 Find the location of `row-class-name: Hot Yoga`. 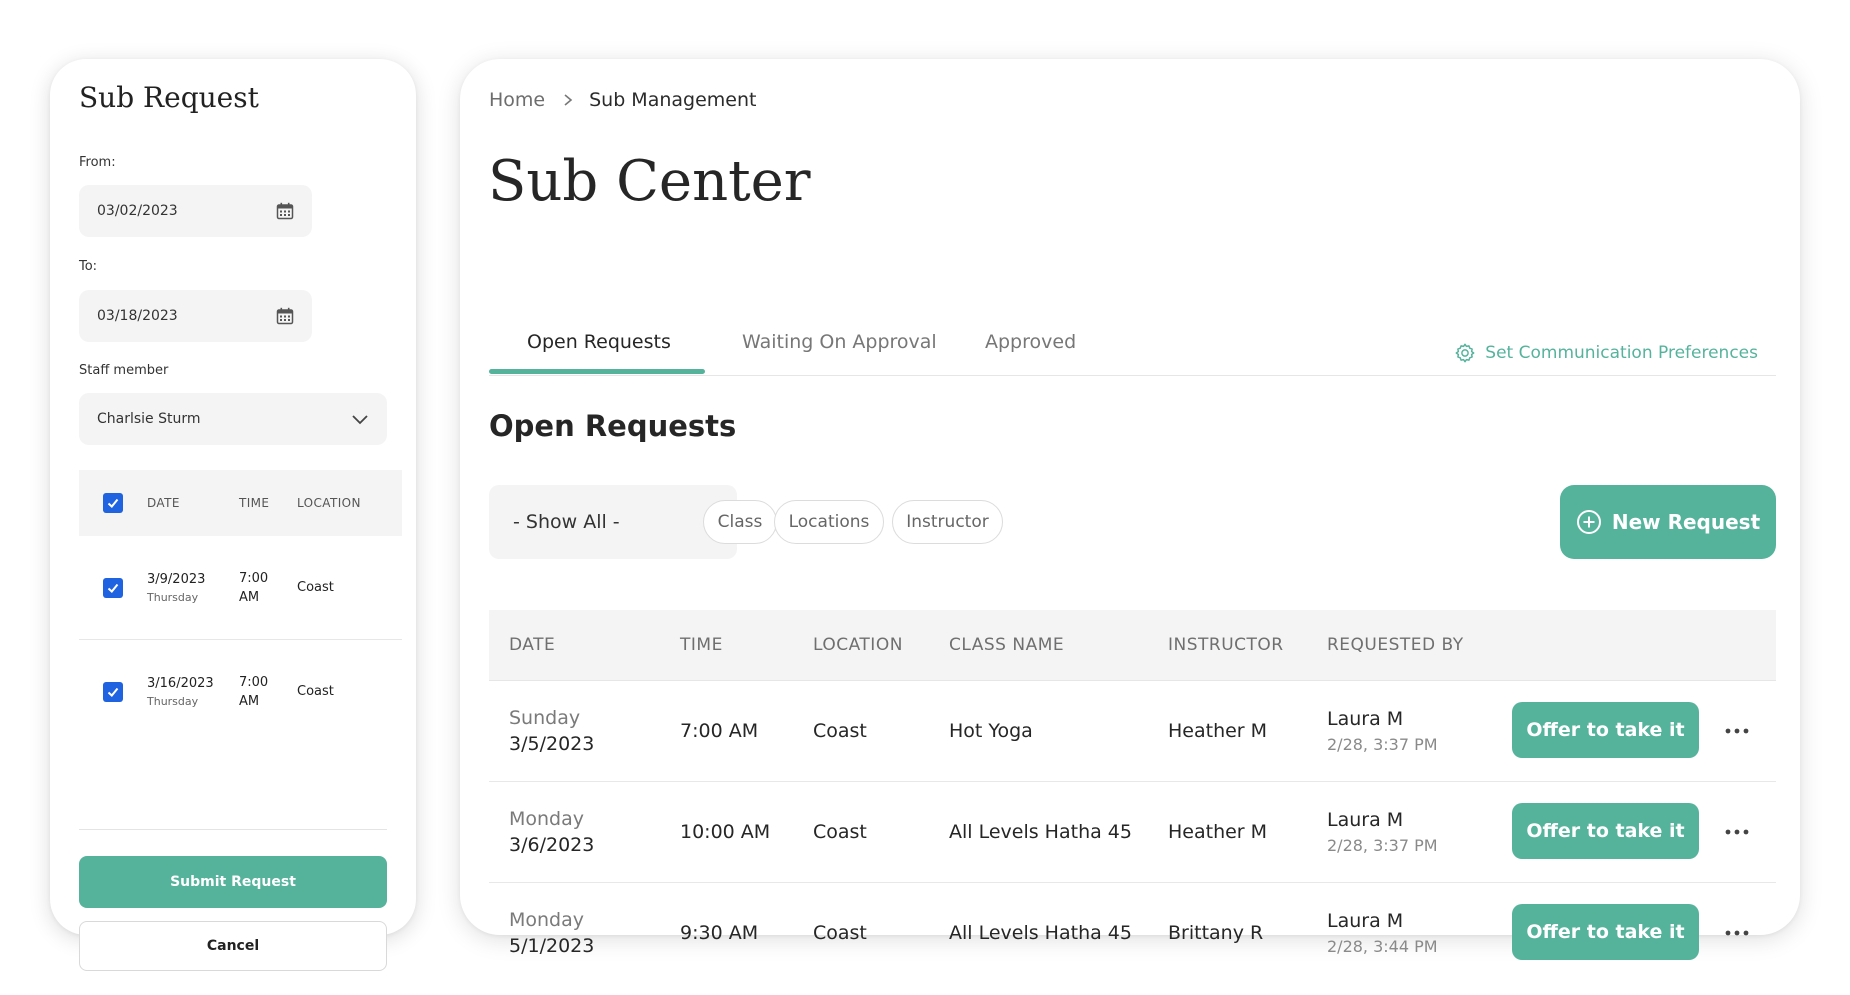

row-class-name: Hot Yoga is located at coordinates (991, 731).